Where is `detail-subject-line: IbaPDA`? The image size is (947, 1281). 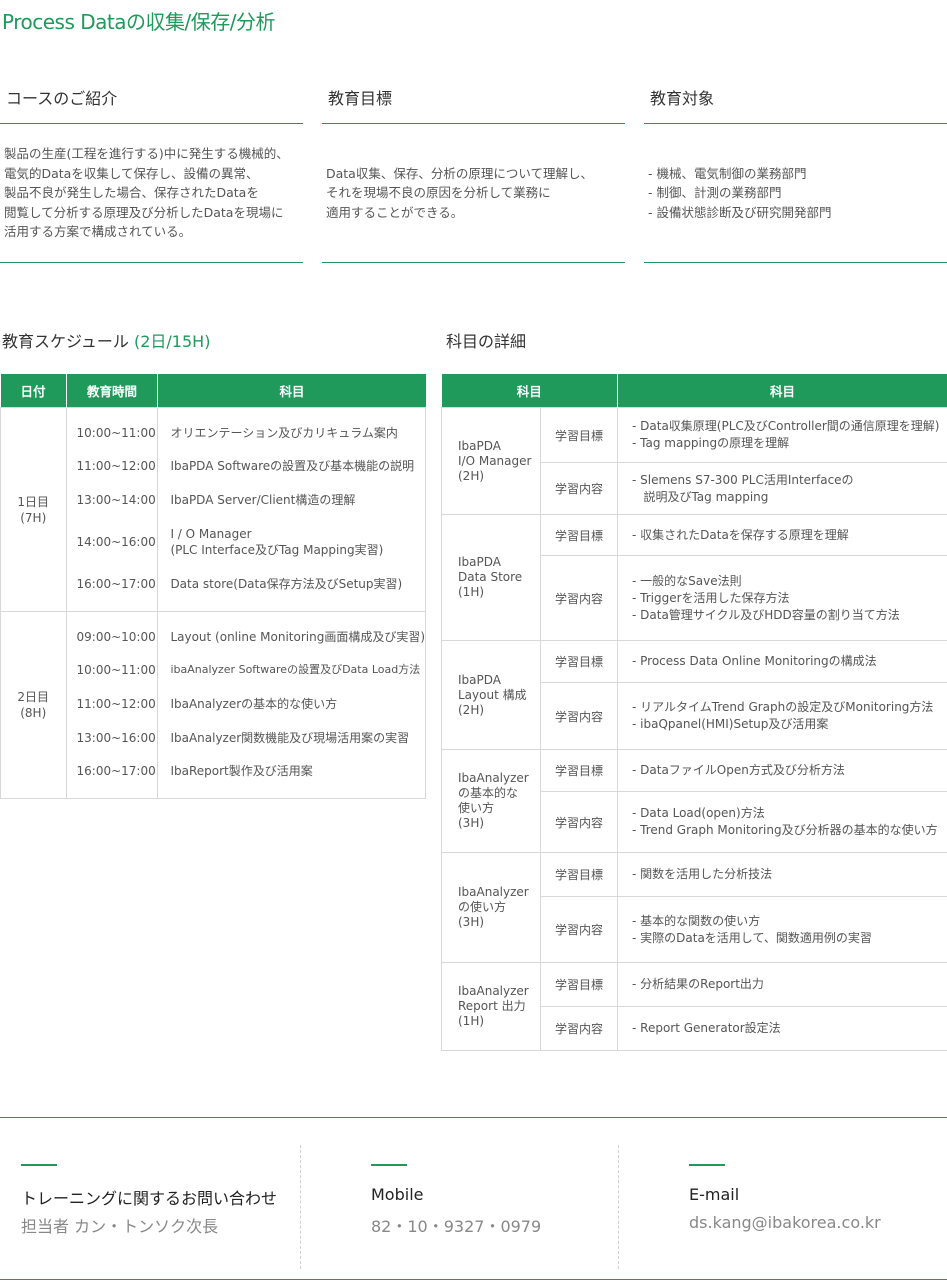
detail-subject-line: IbaPDA is located at coordinates (479, 679).